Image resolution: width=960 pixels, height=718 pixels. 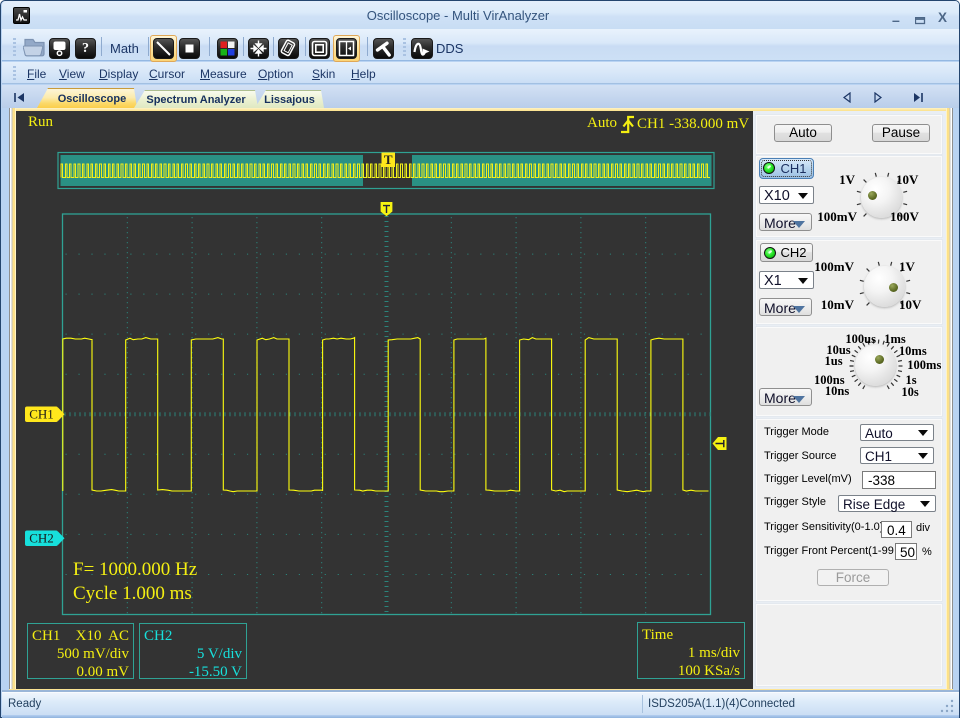 I want to click on svg-text: CH1, so click(x=41, y=413).